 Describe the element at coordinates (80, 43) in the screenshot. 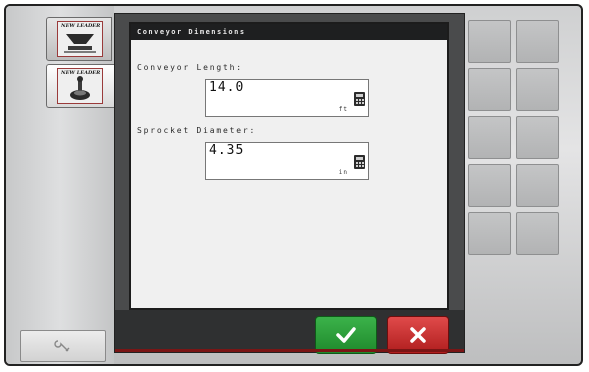

I see `spreader-icon` at that location.